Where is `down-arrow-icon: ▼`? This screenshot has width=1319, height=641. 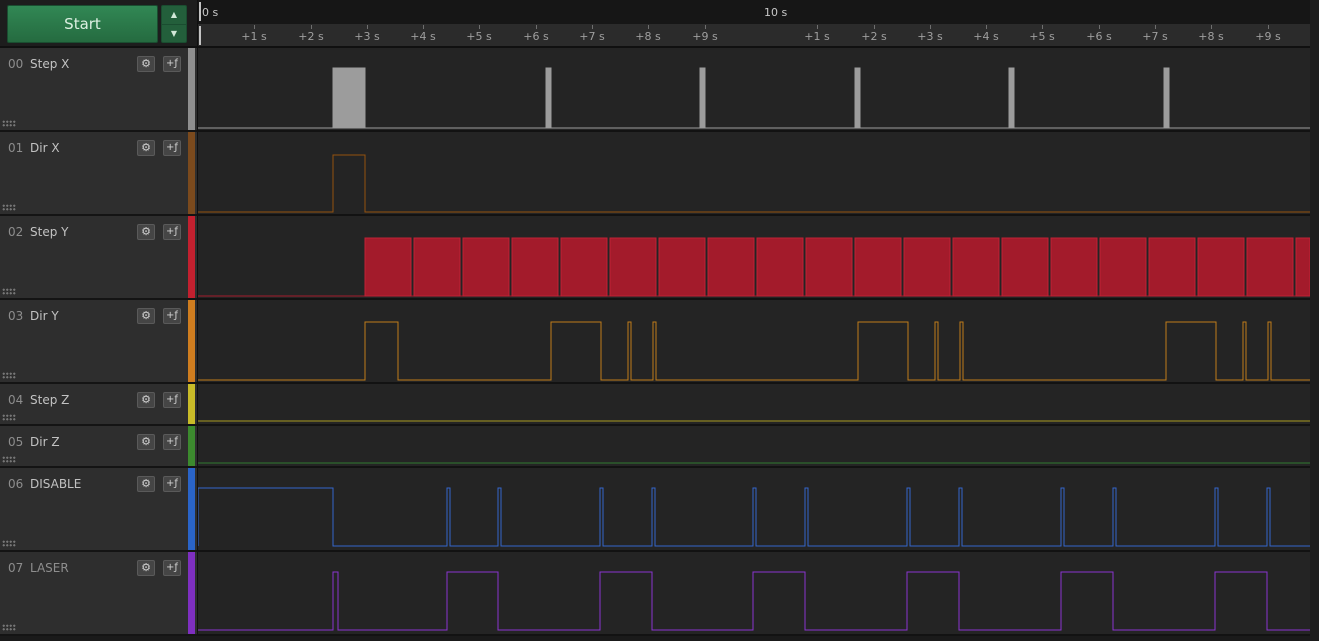
down-arrow-icon: ▼ is located at coordinates (174, 33).